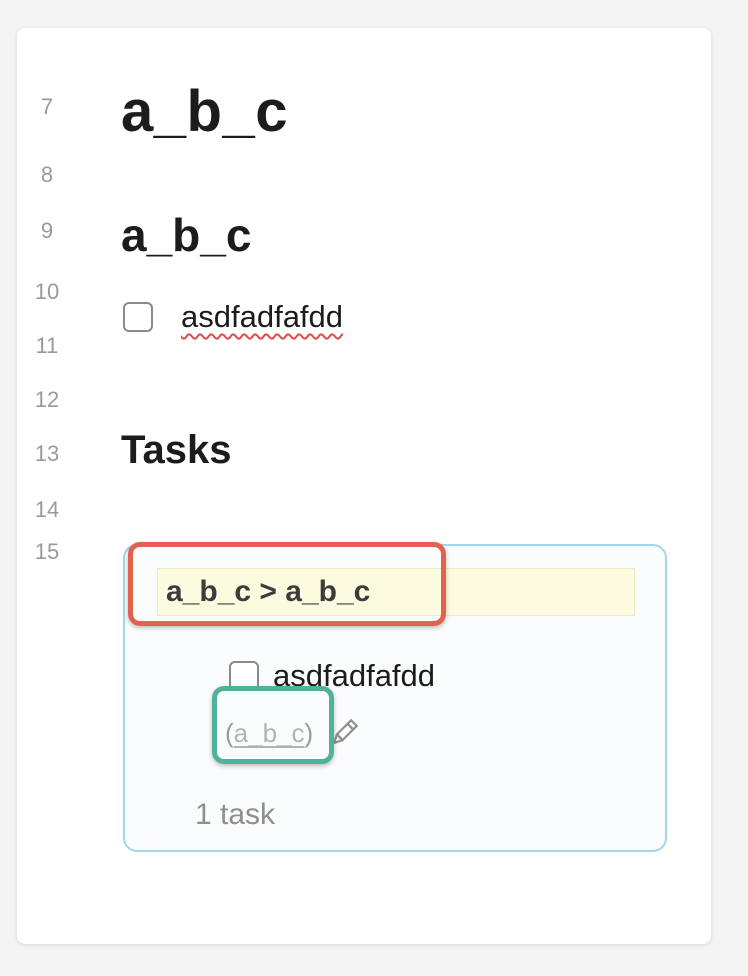 Image resolution: width=748 pixels, height=976 pixels. What do you see at coordinates (47, 230) in the screenshot?
I see `line-number-9: 9` at bounding box center [47, 230].